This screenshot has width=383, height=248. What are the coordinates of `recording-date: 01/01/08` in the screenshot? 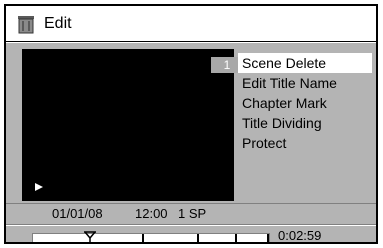 It's located at (77, 213).